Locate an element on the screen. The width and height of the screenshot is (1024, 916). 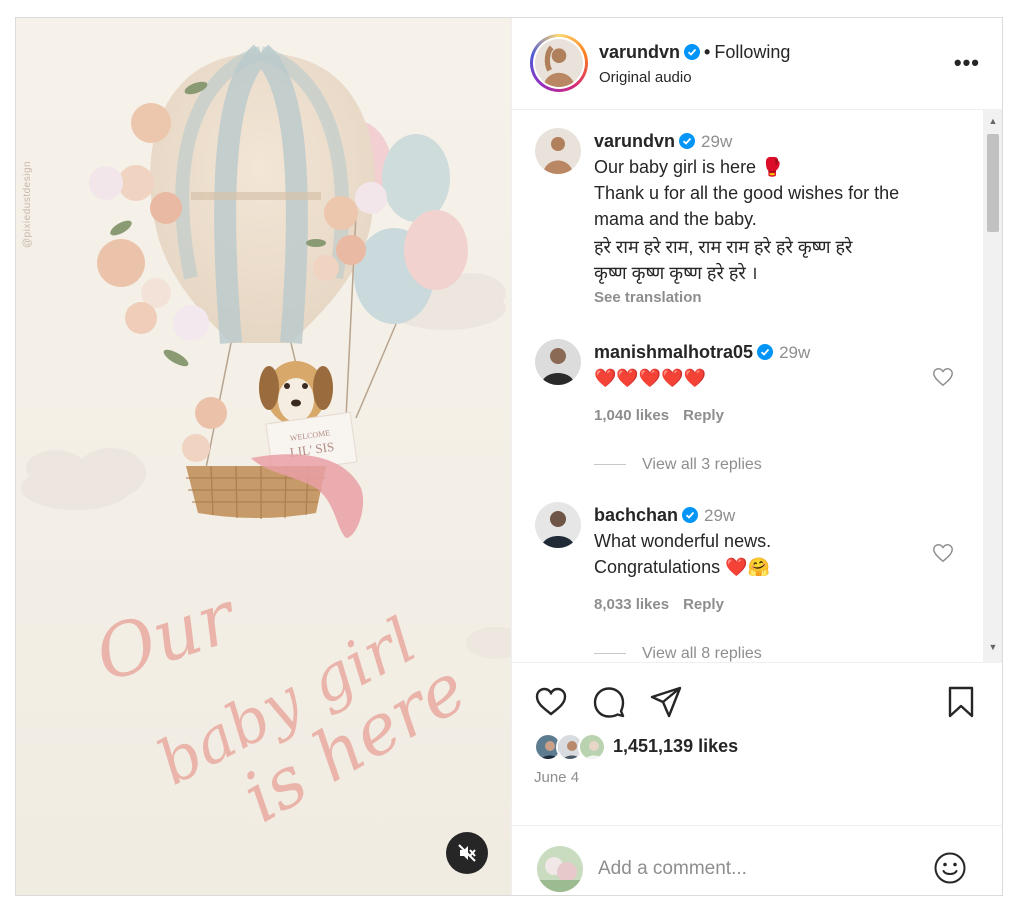
view-replies-label: View all 8 replies is located at coordinates (702, 653).